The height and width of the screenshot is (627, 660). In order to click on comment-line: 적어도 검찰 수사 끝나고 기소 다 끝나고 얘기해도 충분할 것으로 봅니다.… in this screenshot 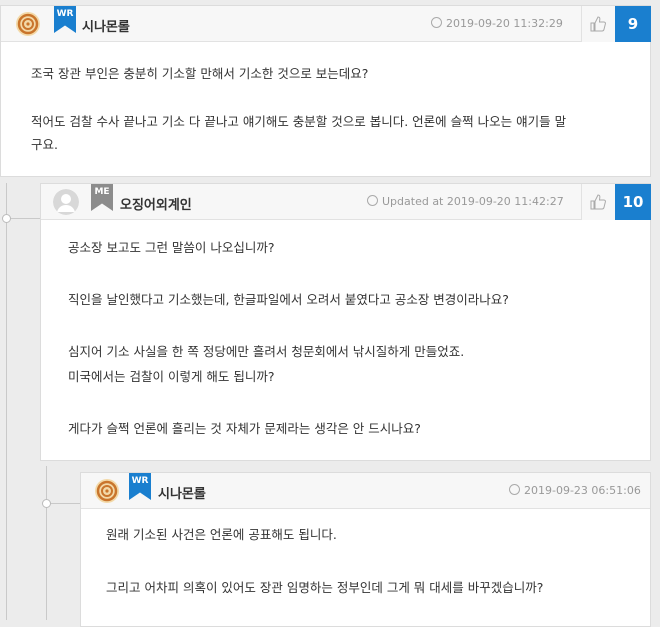, I will do `click(299, 121)`.